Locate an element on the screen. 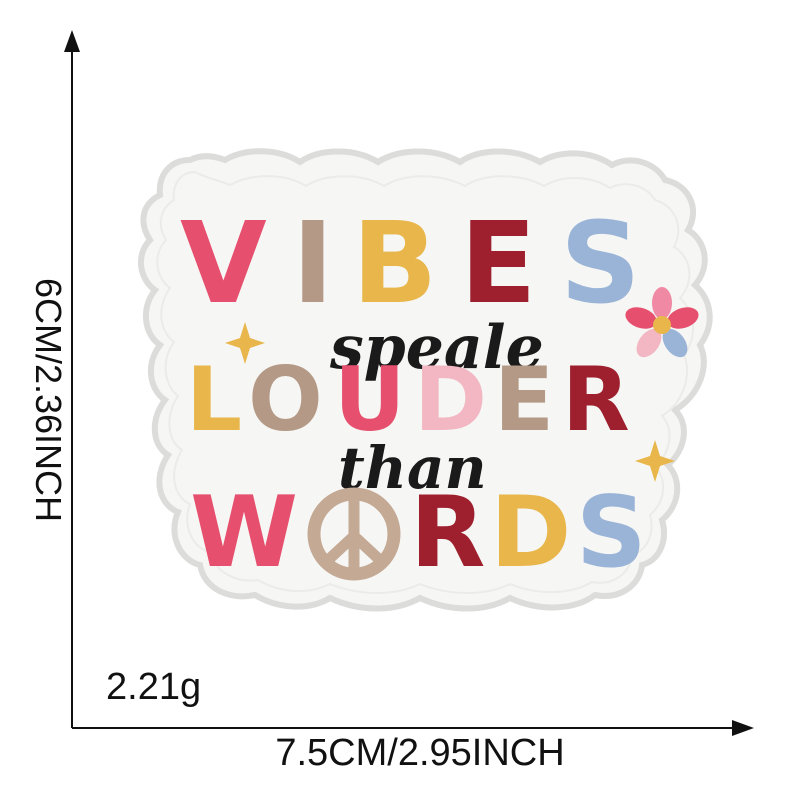 This screenshot has height=800, width=800. patch-line-words: W O R D S is located at coordinates (418, 533).